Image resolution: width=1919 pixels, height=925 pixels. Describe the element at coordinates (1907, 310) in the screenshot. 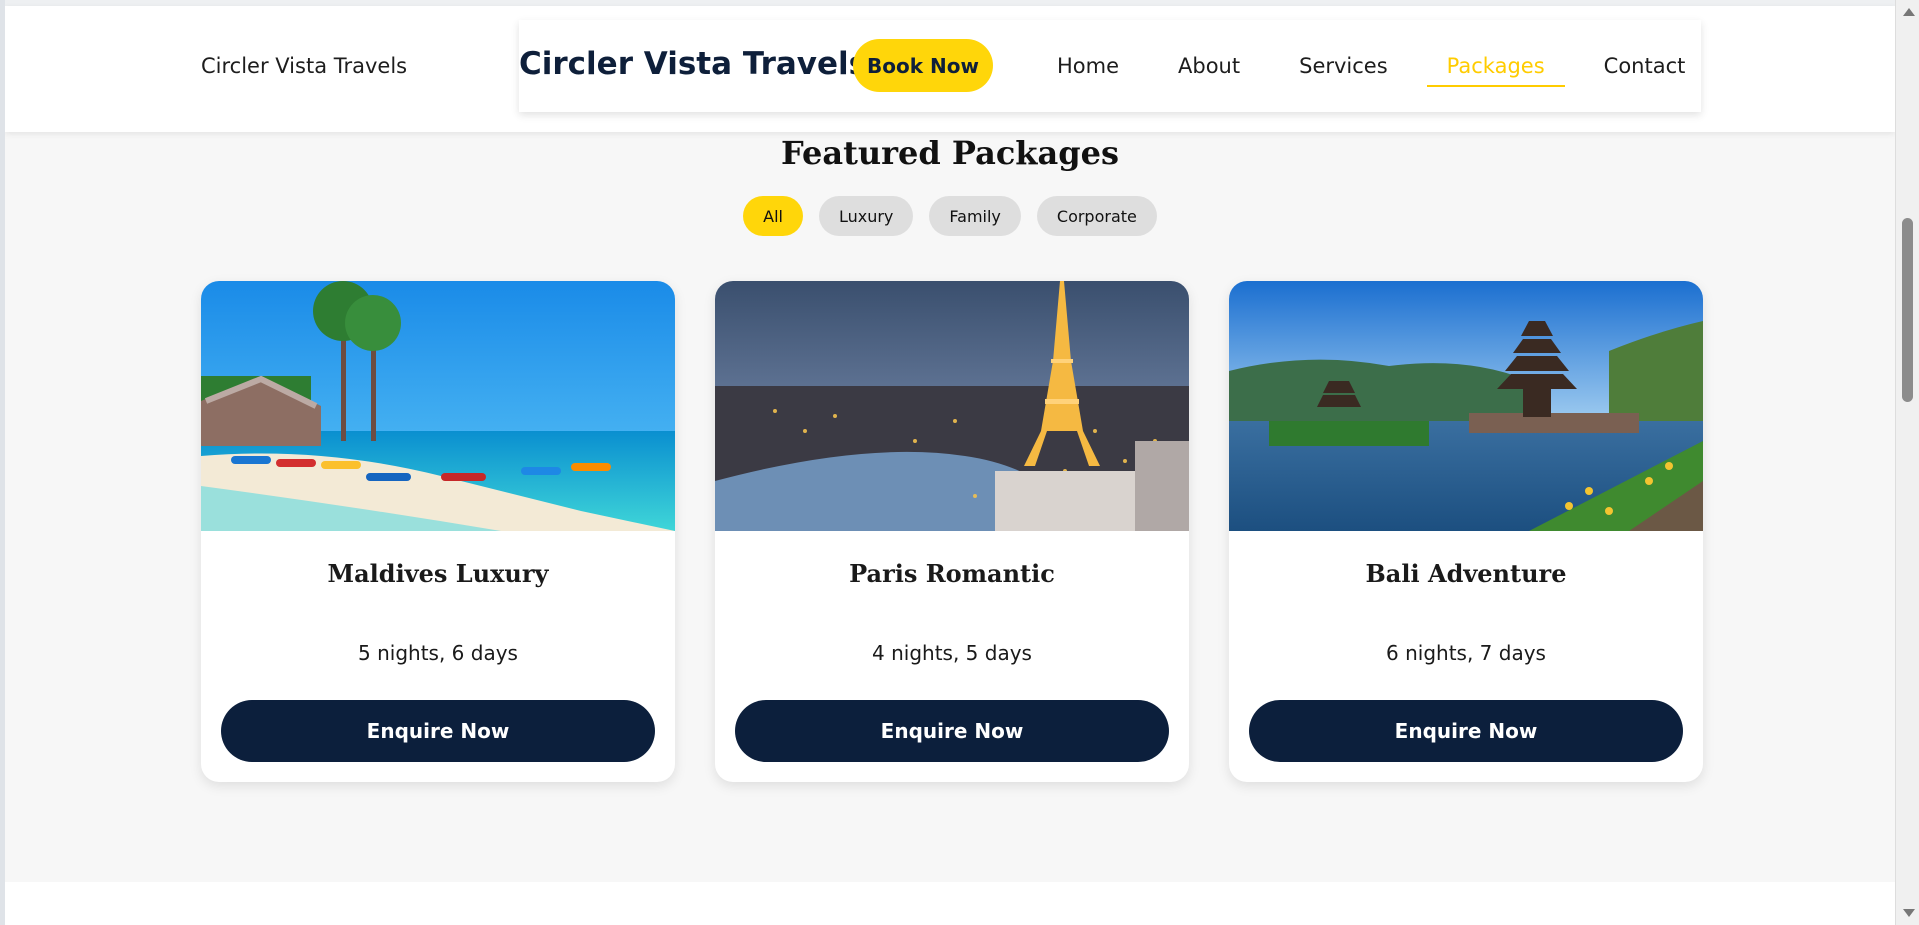

I see `scrollbar-thumb` at that location.